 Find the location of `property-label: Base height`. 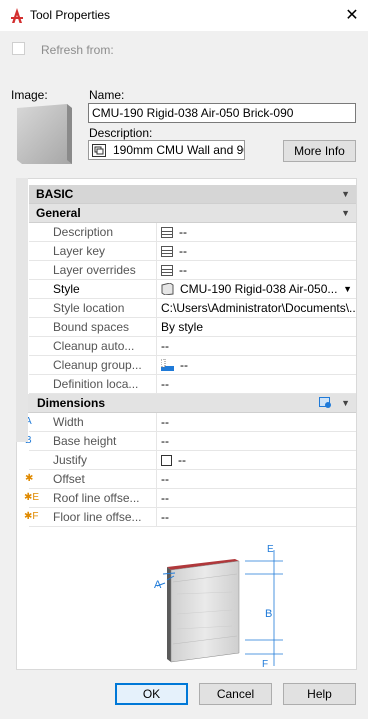

property-label: Base height is located at coordinates (99, 441).